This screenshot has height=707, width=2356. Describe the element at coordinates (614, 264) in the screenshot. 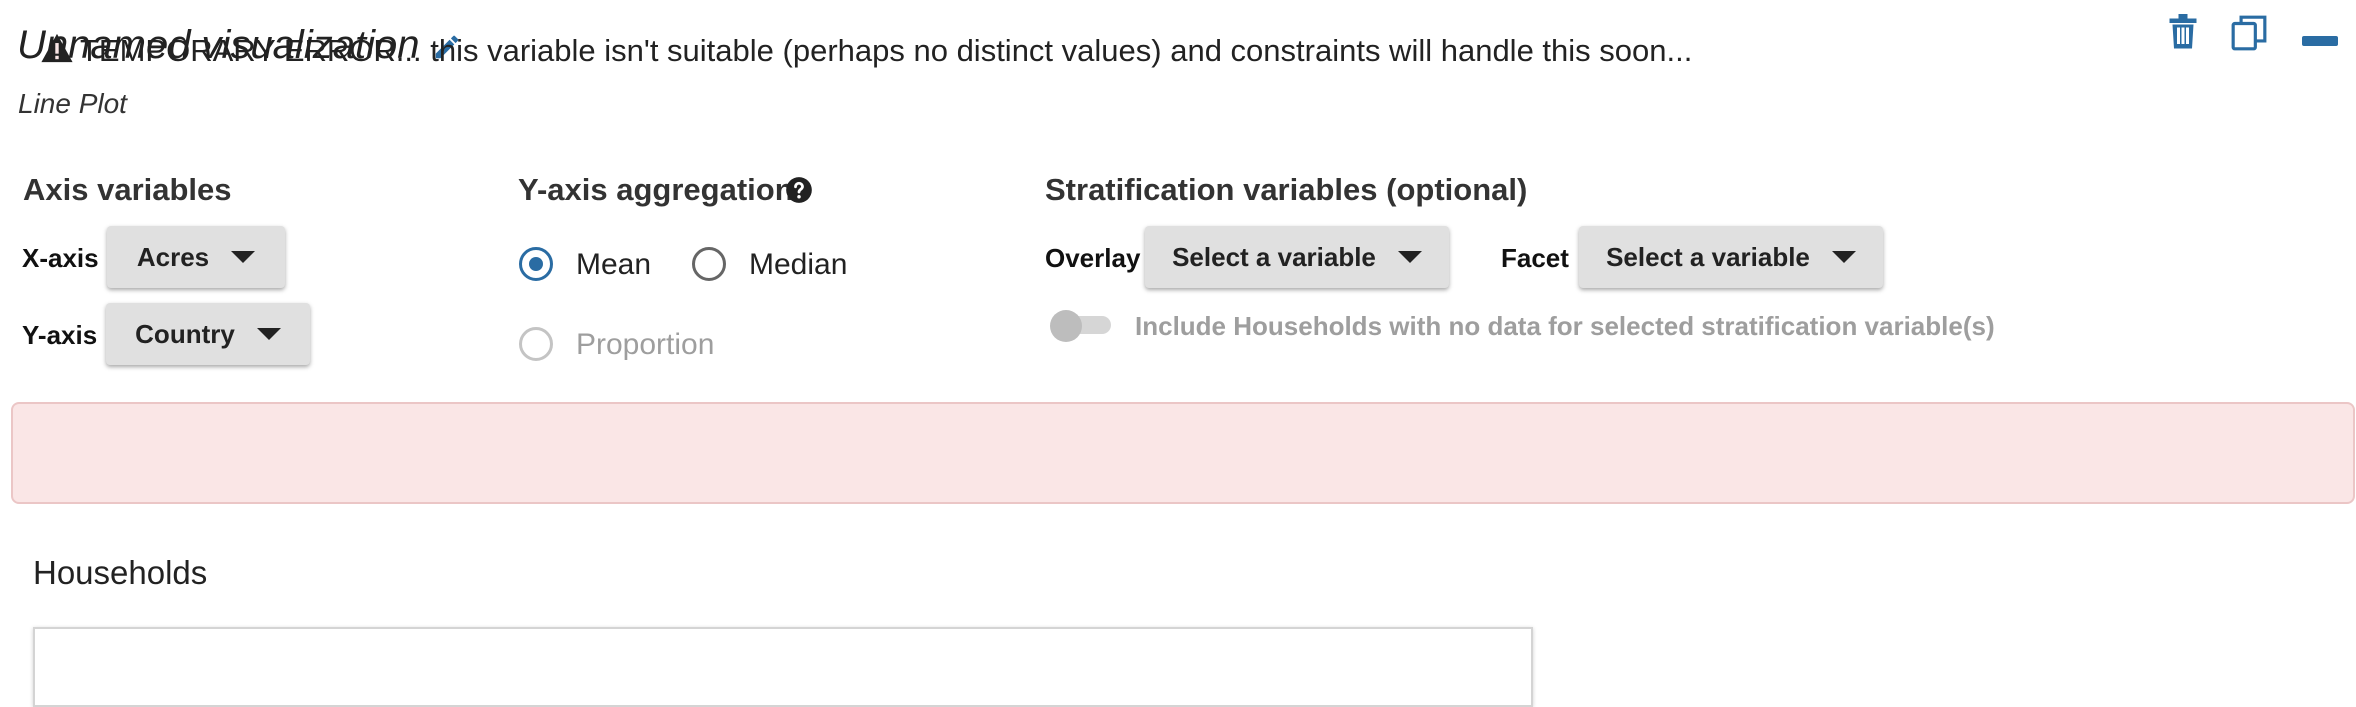

I see `radio-mean-label: Mean` at that location.